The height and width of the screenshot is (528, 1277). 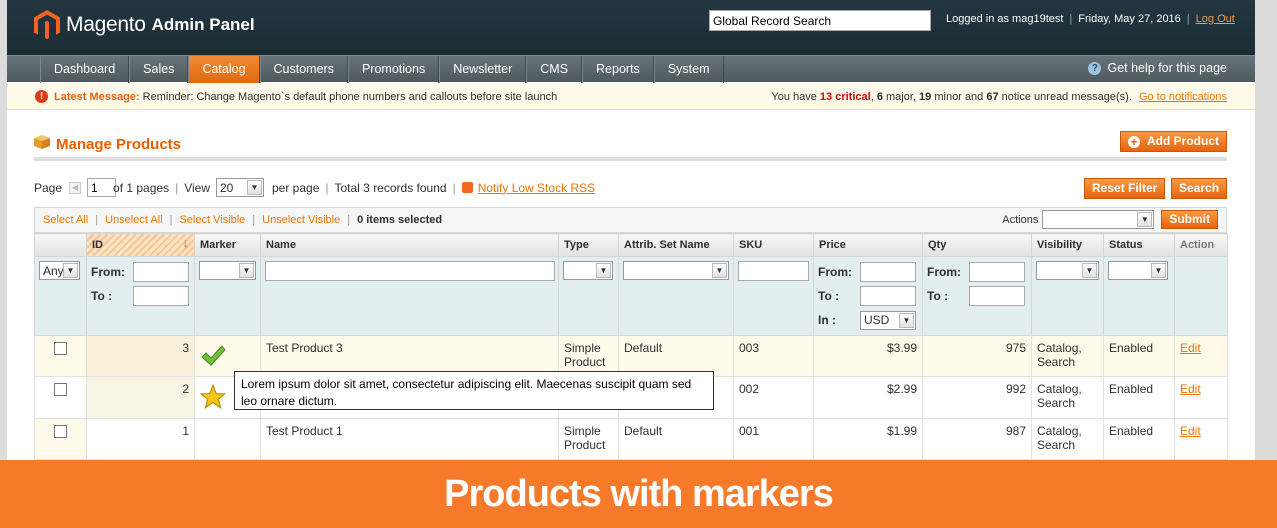 I want to click on cell-attrib-set: Default, so click(x=676, y=439).